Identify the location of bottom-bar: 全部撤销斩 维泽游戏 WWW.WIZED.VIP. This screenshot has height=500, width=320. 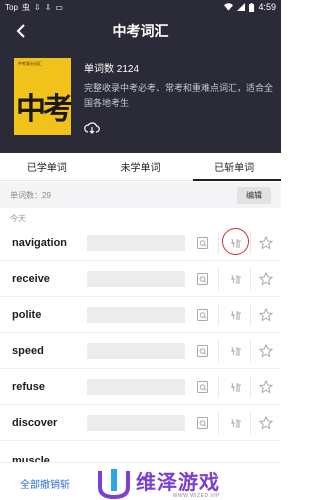
(140, 481).